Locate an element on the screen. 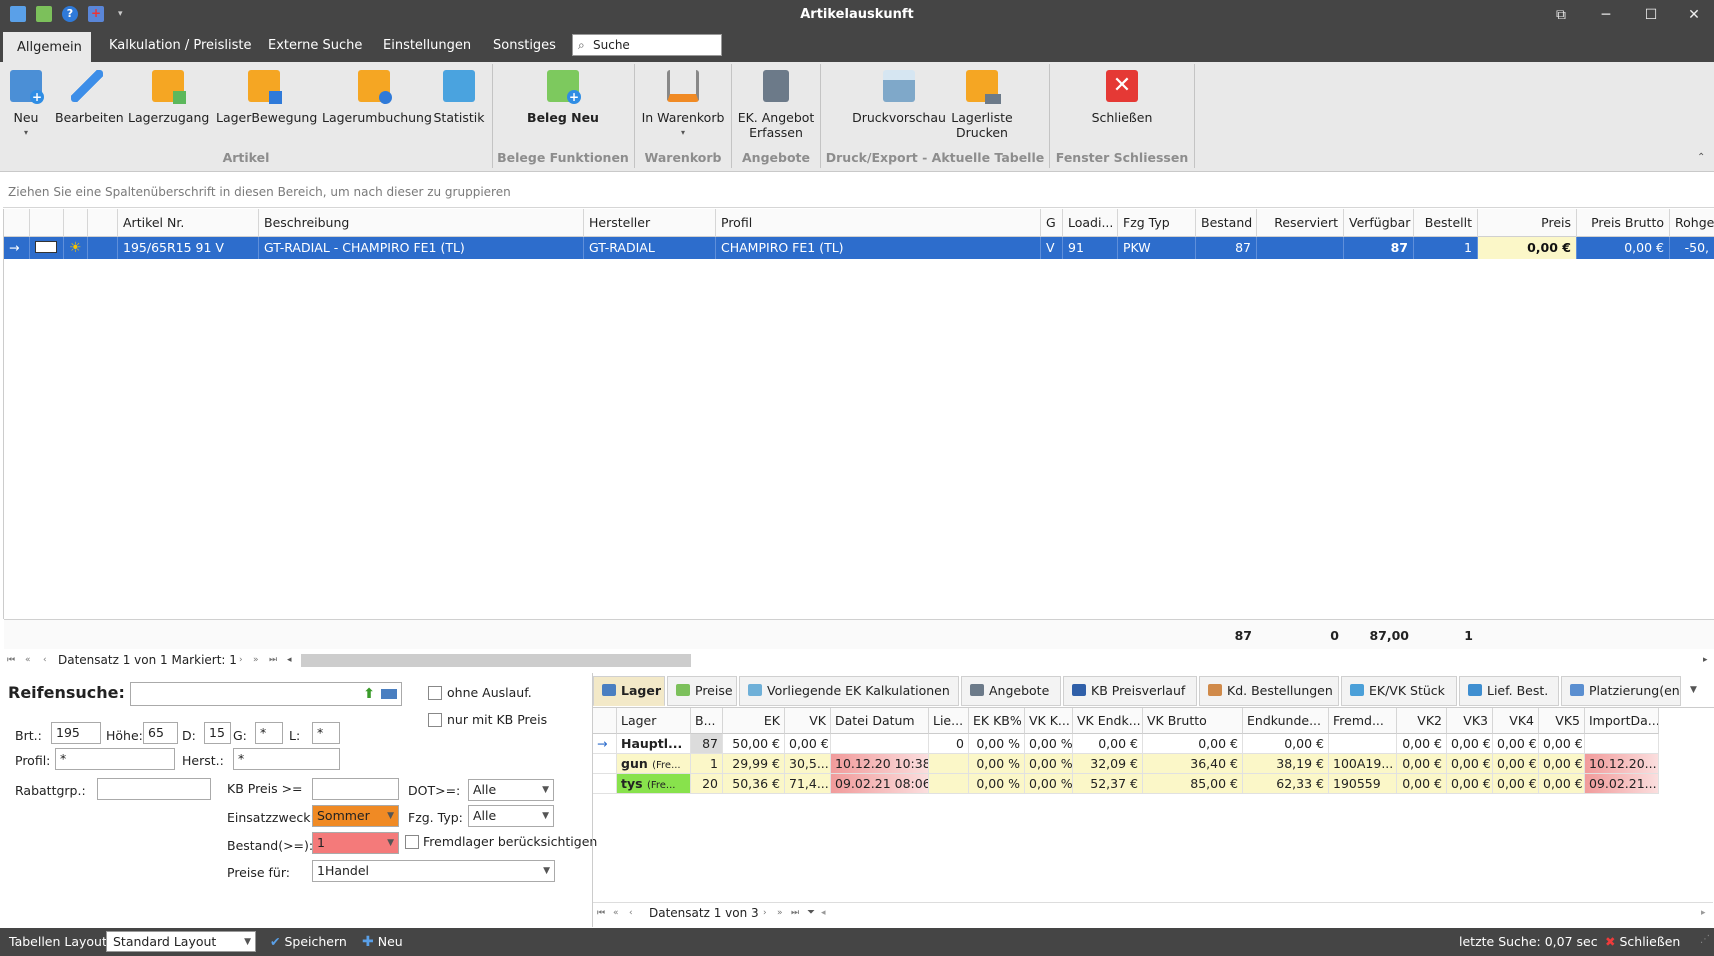 This screenshot has height=956, width=1714. col-g: G is located at coordinates (1052, 223).